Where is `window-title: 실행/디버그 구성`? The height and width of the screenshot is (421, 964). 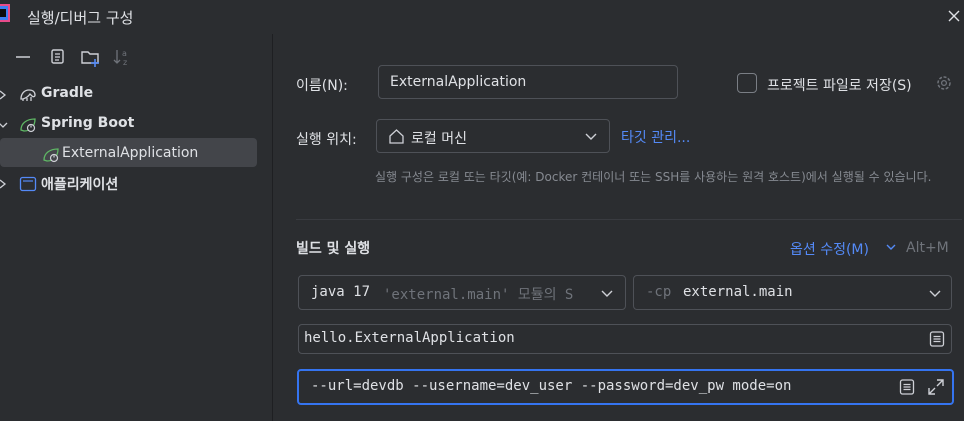 window-title: 실행/디버그 구성 is located at coordinates (80, 18).